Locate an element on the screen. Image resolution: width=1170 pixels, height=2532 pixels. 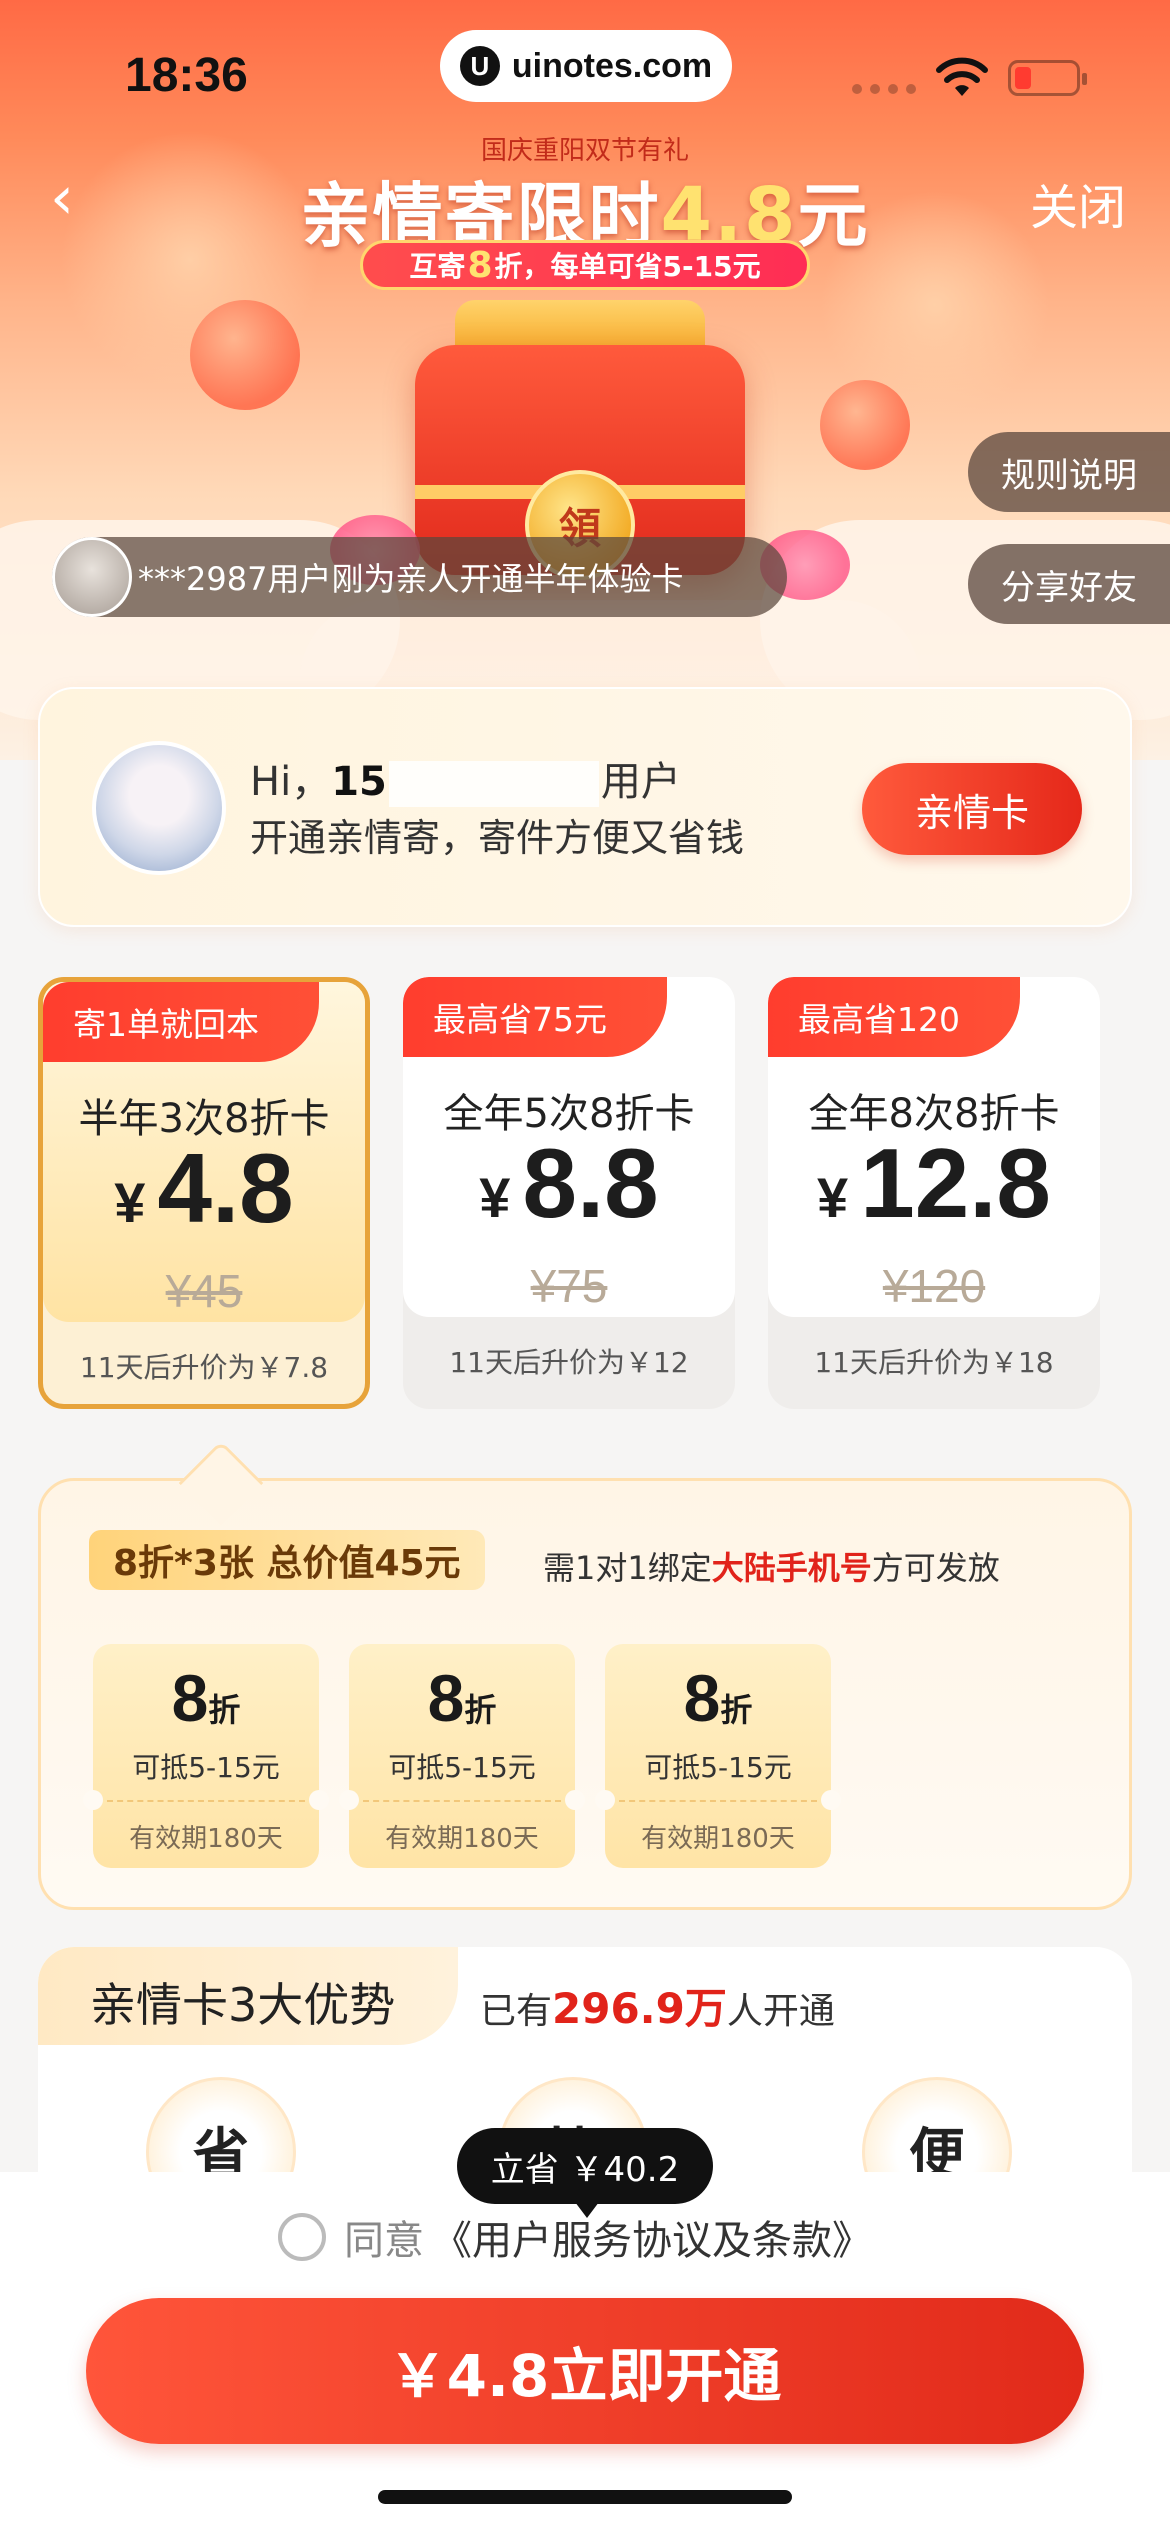
price-value: 12.8 is located at coordinates (955, 1183).